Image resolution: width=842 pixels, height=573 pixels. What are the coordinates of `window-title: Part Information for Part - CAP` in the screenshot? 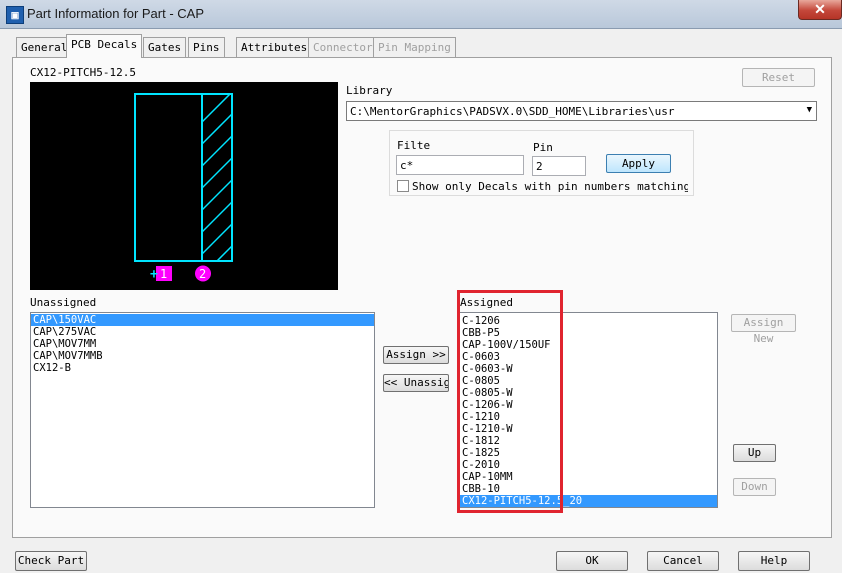 It's located at (116, 13).